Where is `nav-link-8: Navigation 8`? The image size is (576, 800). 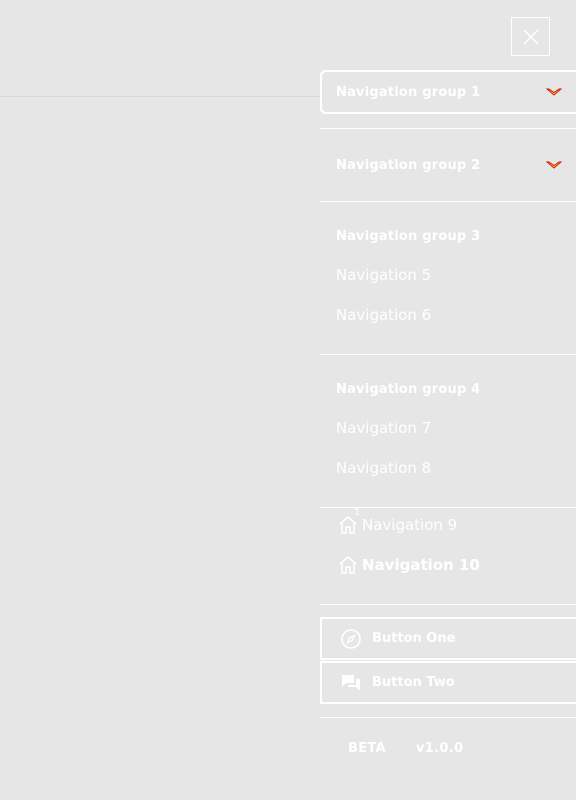
nav-link-8: Navigation 8 is located at coordinates (383, 468).